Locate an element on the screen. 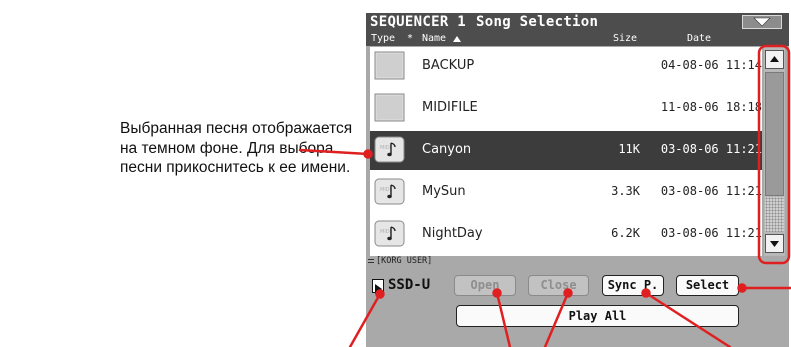 Image resolution: width=791 pixels, height=347 pixels. page-menu-button is located at coordinates (762, 22).